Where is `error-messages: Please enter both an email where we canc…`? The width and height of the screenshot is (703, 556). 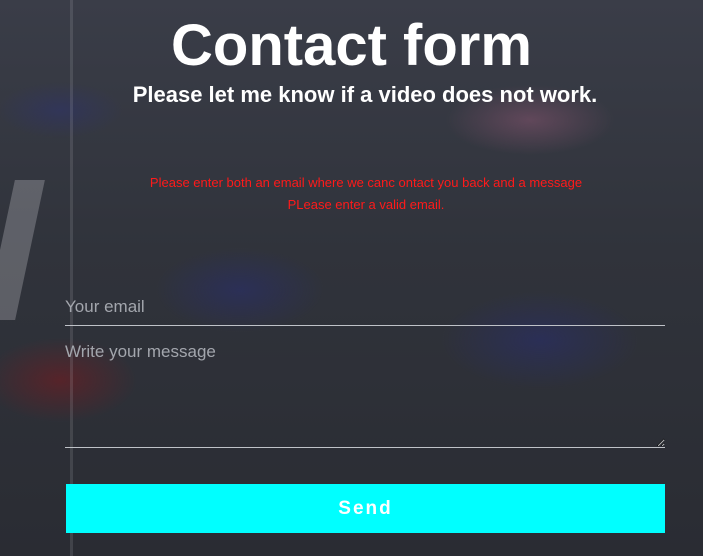
error-messages: Please enter both an email where we canc… is located at coordinates (351, 194).